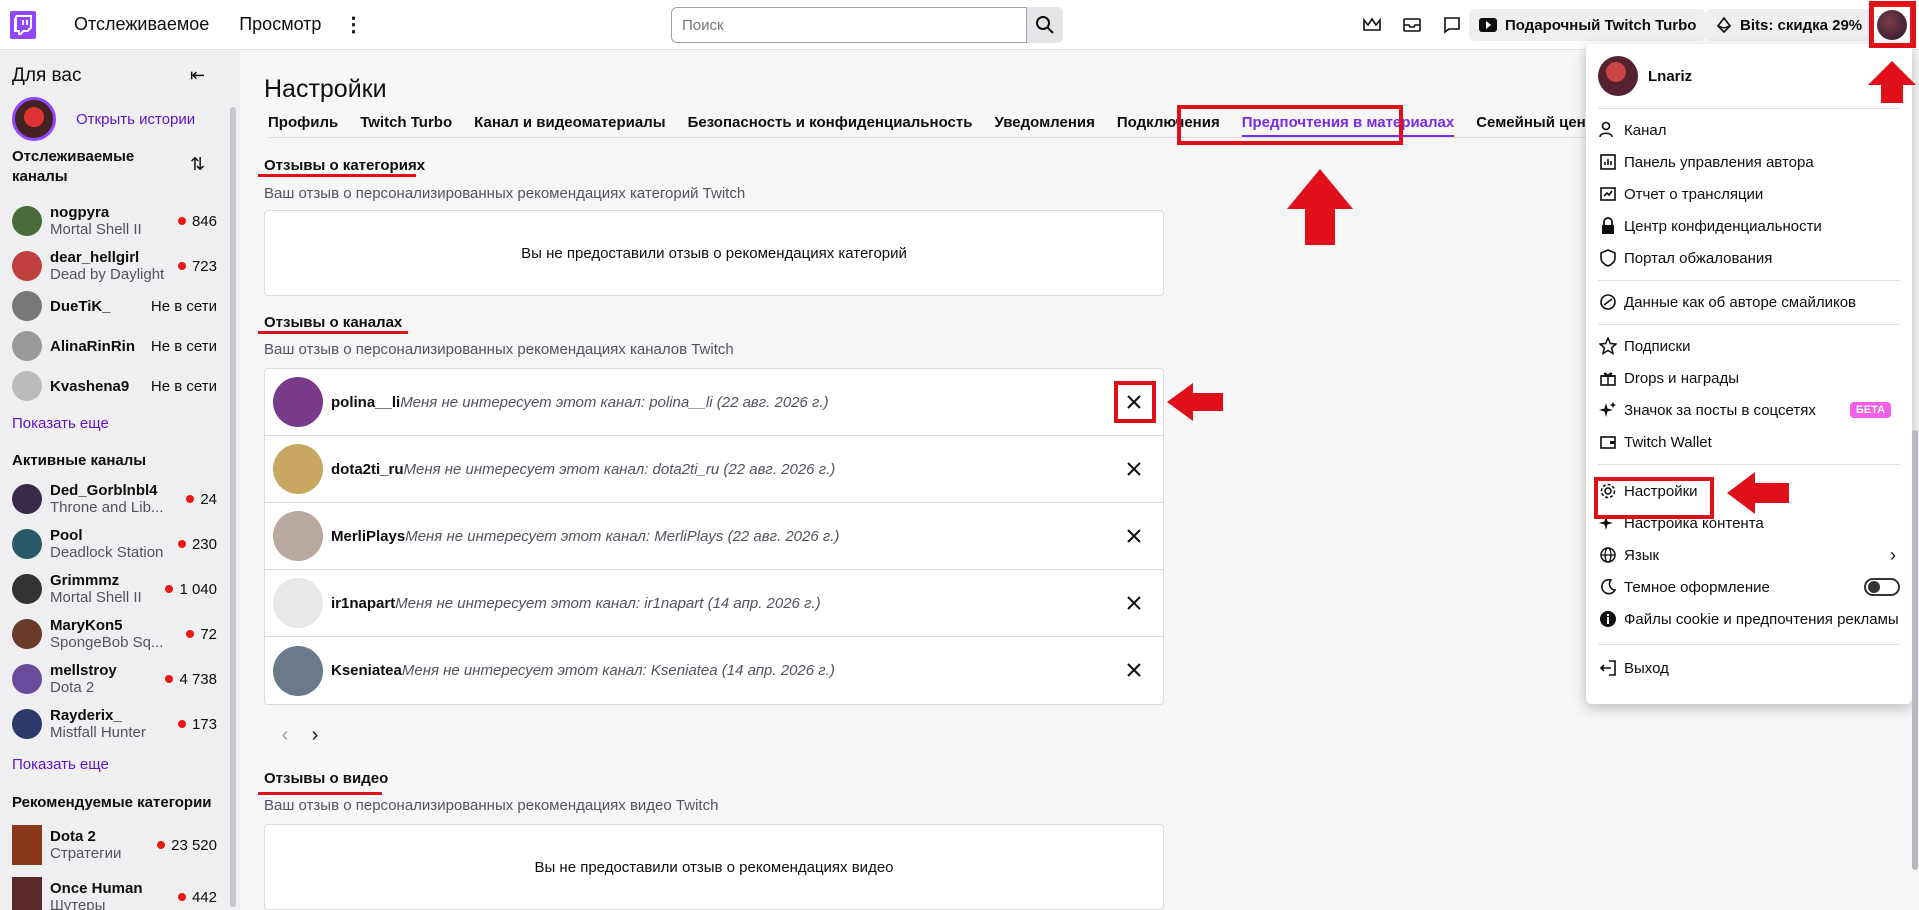 This screenshot has height=910, width=1919. I want to click on bits-icon, so click(1724, 25).